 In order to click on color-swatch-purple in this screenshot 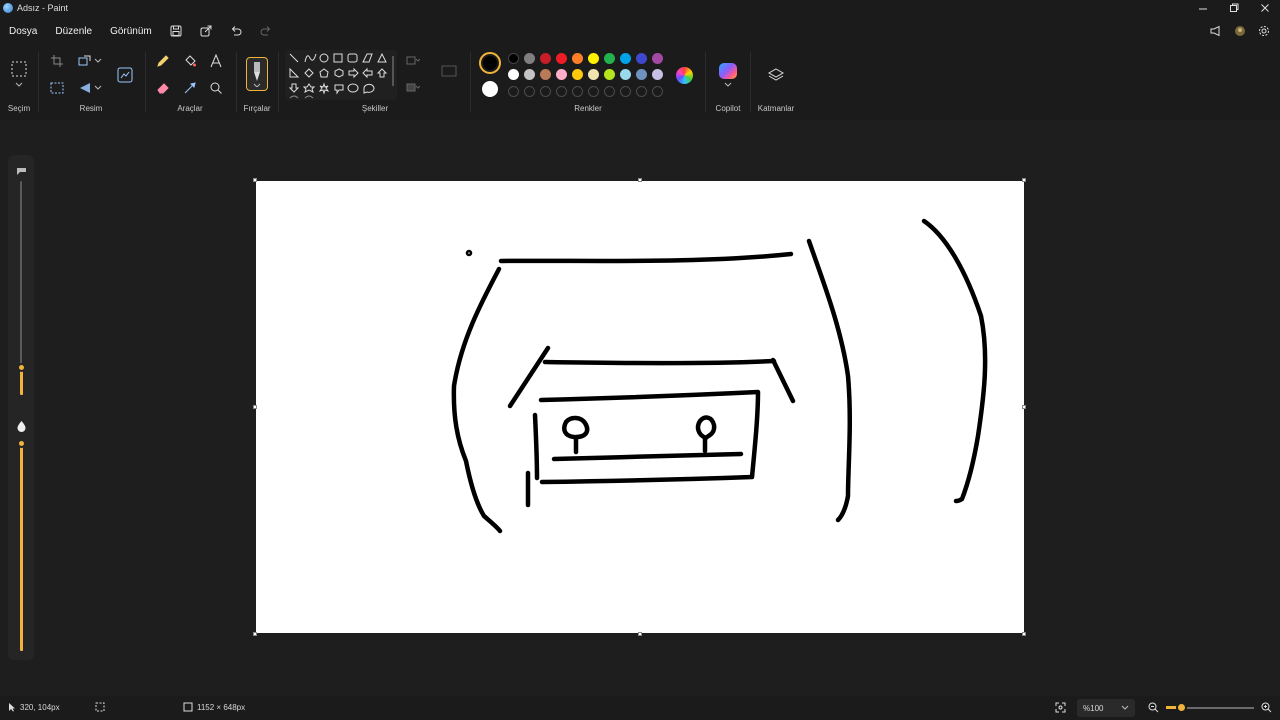, I will do `click(657, 58)`.